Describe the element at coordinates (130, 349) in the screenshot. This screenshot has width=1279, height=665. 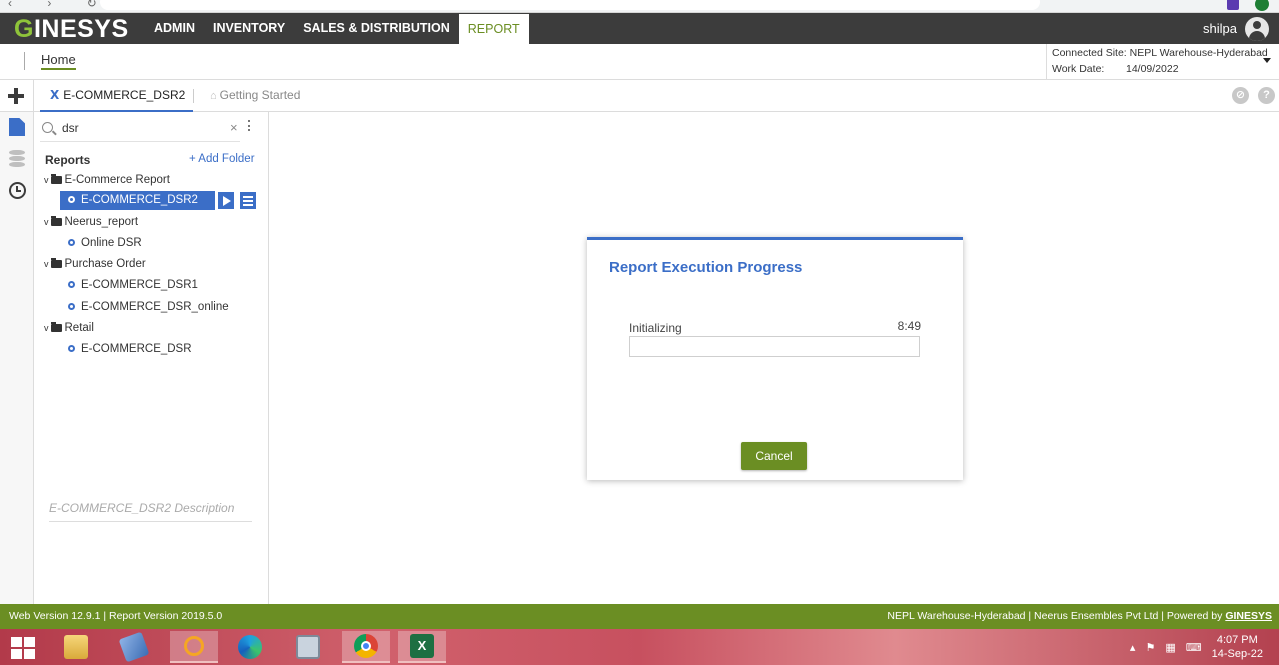
I see `tree-item: E-COMMERCE_DSR` at that location.